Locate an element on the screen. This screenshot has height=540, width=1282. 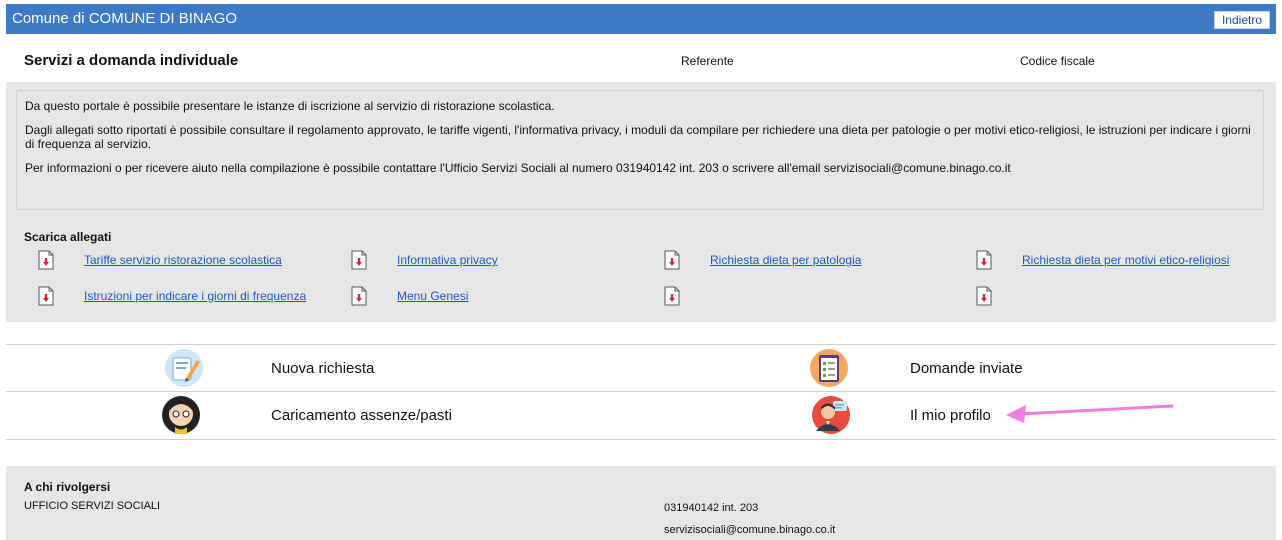
absences-item: Caricamento assenze/pasti is located at coordinates (411, 415).